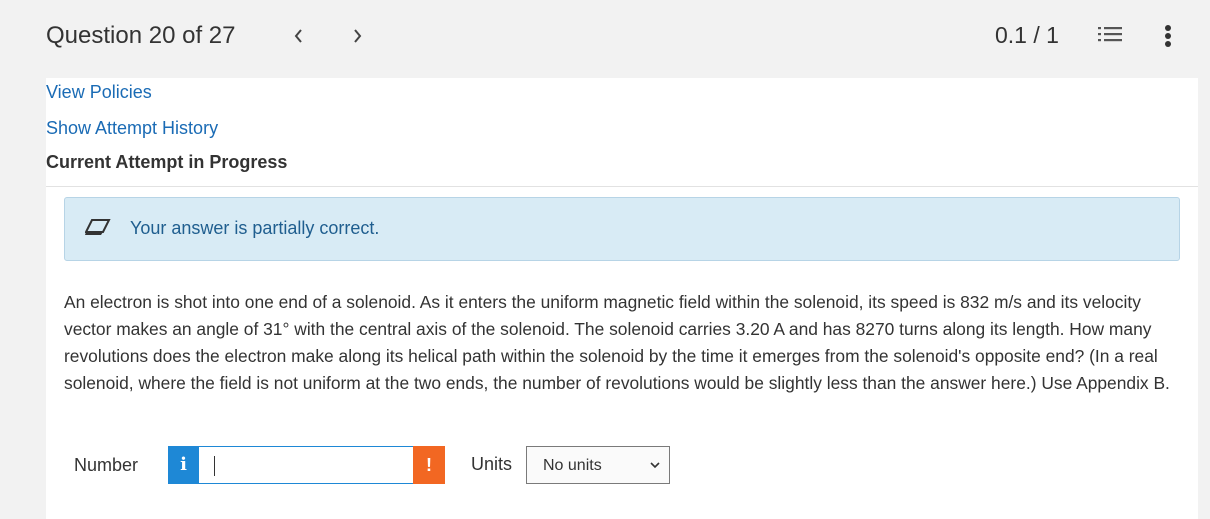 The image size is (1210, 519). Describe the element at coordinates (132, 134) in the screenshot. I see `show-attempt-history-link: Show Attempt History` at that location.